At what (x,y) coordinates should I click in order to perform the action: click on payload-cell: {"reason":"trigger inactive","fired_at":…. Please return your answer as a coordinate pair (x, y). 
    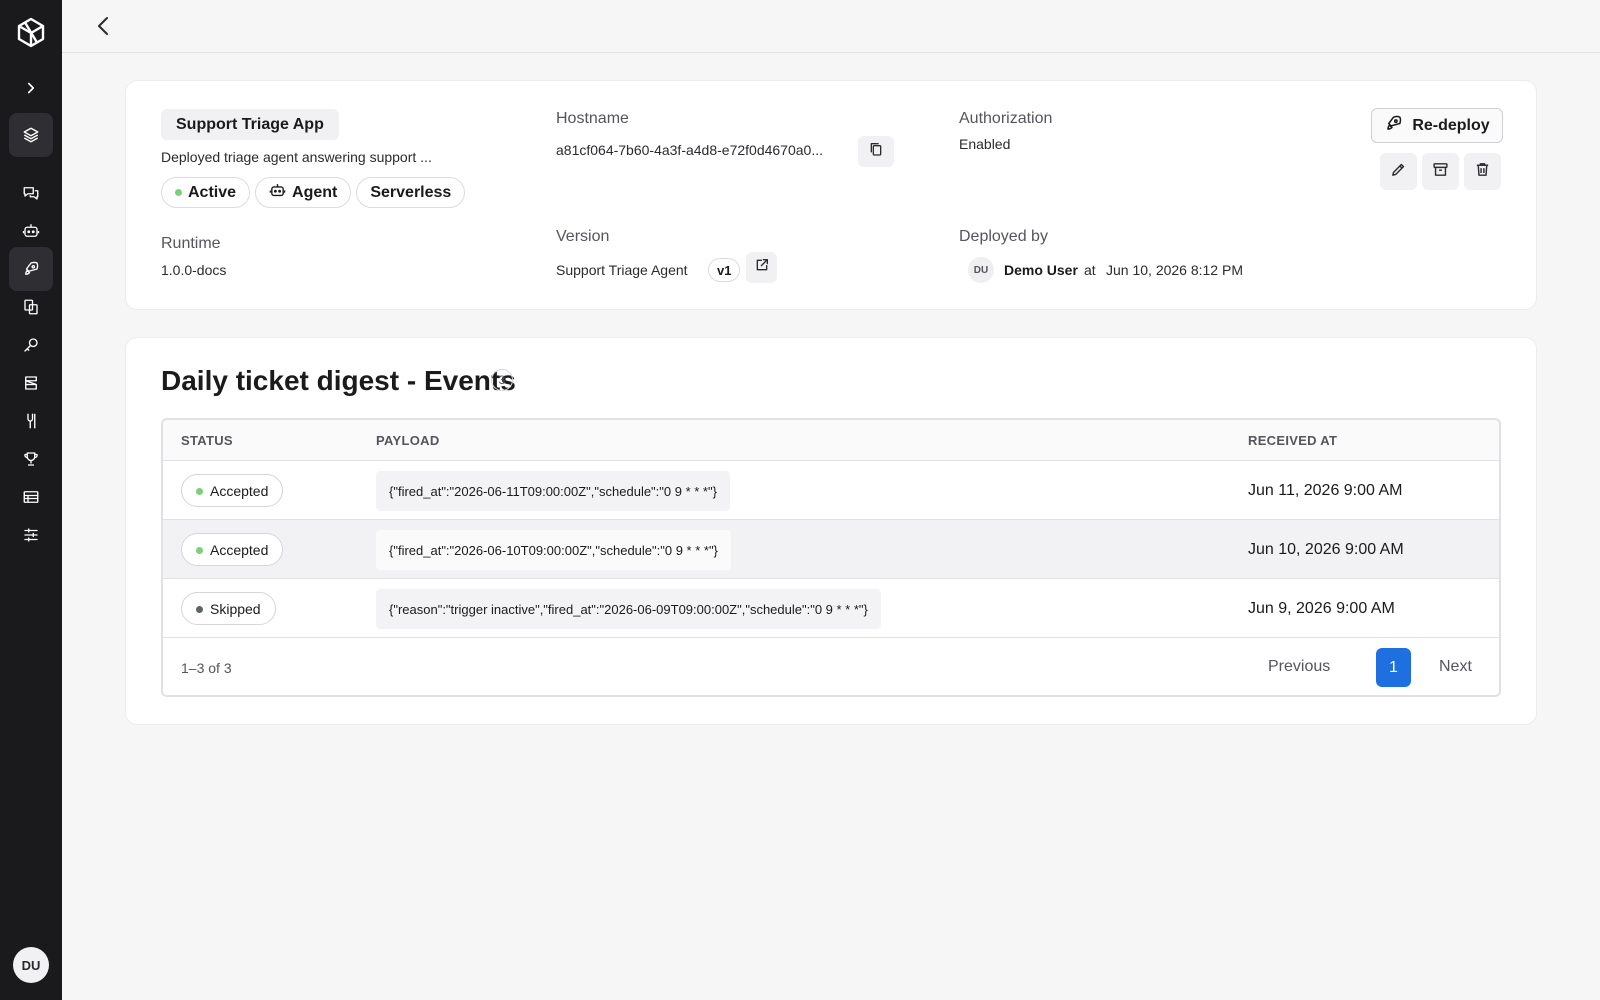
    Looking at the image, I should click on (628, 609).